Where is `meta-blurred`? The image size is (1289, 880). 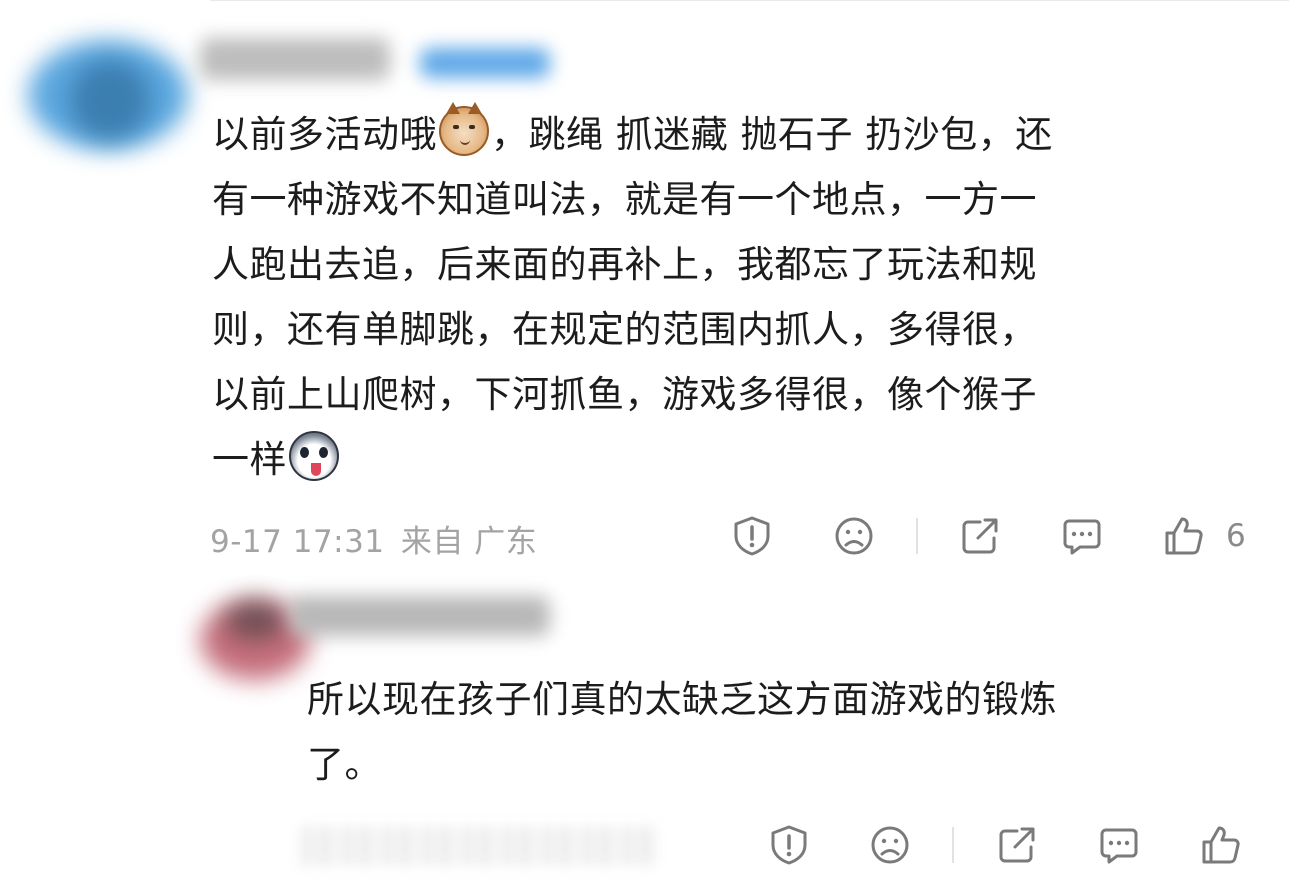
meta-blurred is located at coordinates (480, 846).